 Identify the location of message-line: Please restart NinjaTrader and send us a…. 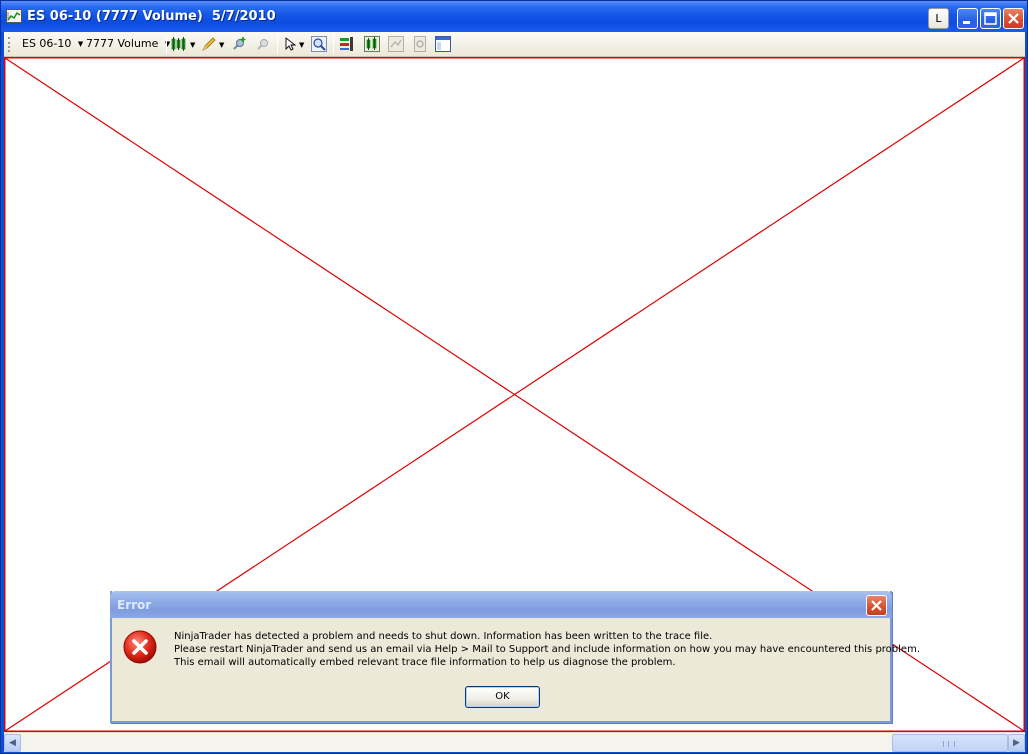
(547, 649).